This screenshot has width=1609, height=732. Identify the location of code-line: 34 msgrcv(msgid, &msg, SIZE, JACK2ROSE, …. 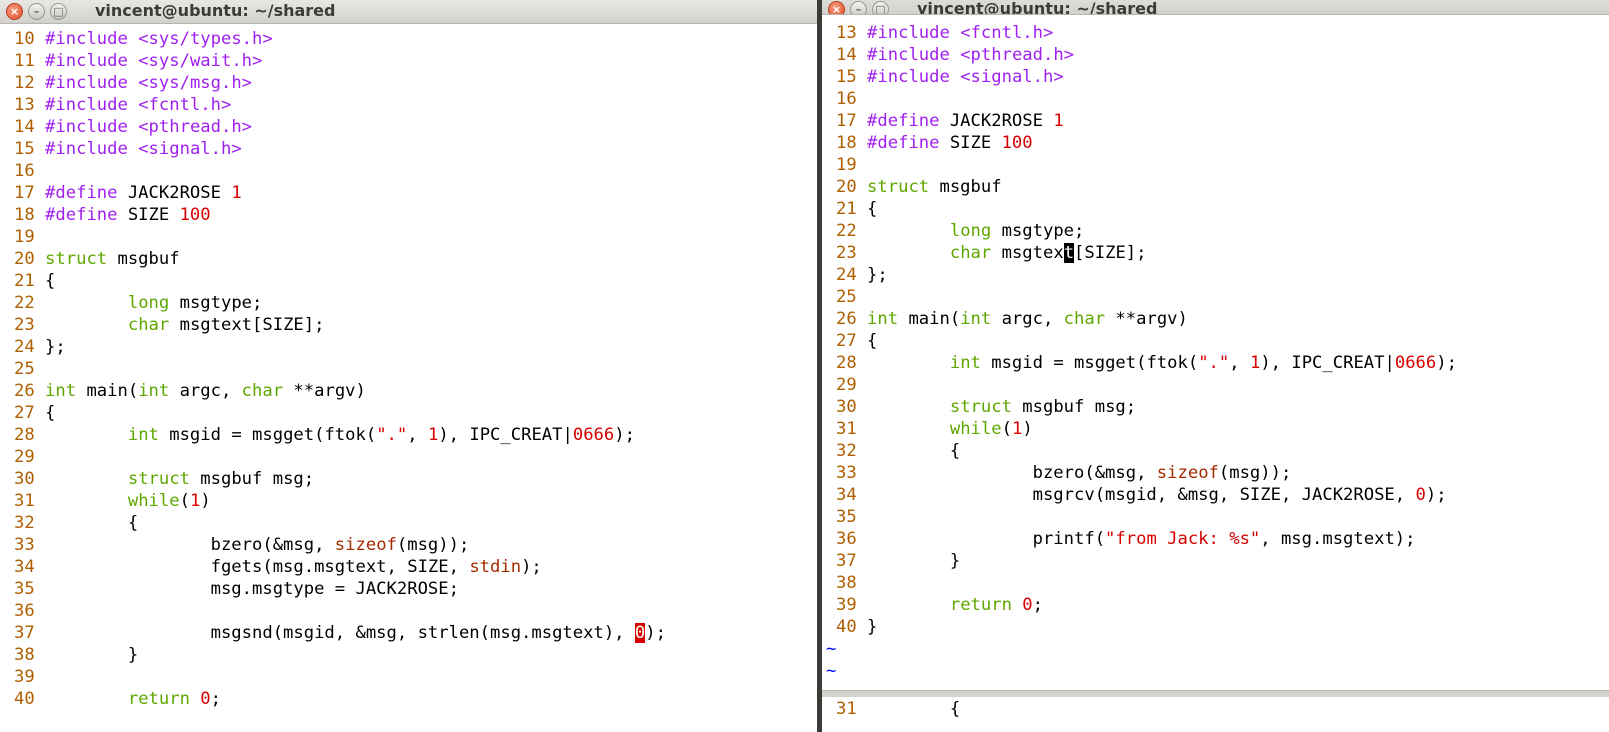
(1215, 495).